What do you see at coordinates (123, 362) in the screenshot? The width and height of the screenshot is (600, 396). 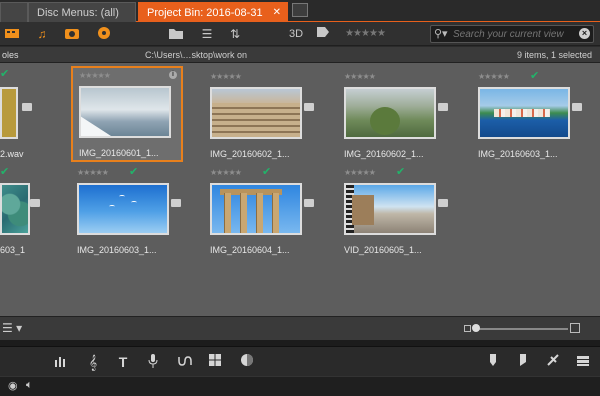 I see `title-icon: T` at bounding box center [123, 362].